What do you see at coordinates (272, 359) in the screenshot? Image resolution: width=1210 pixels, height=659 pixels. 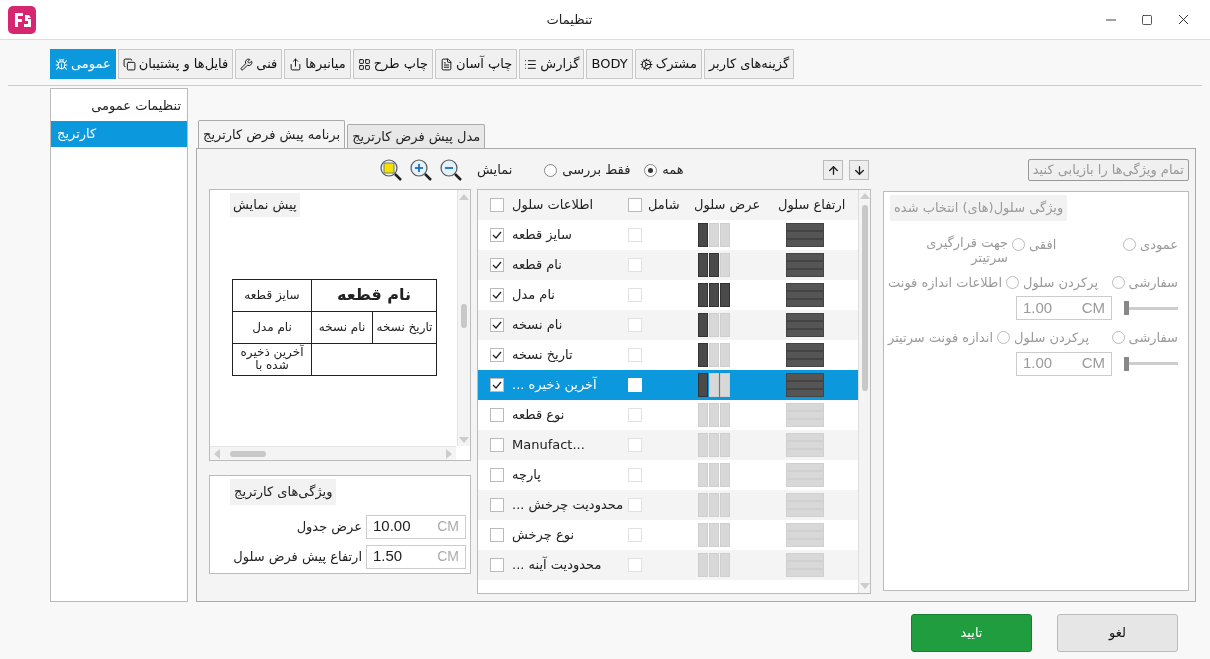 I see `preview-cell-text: آخرین ذخیره شده با` at bounding box center [272, 359].